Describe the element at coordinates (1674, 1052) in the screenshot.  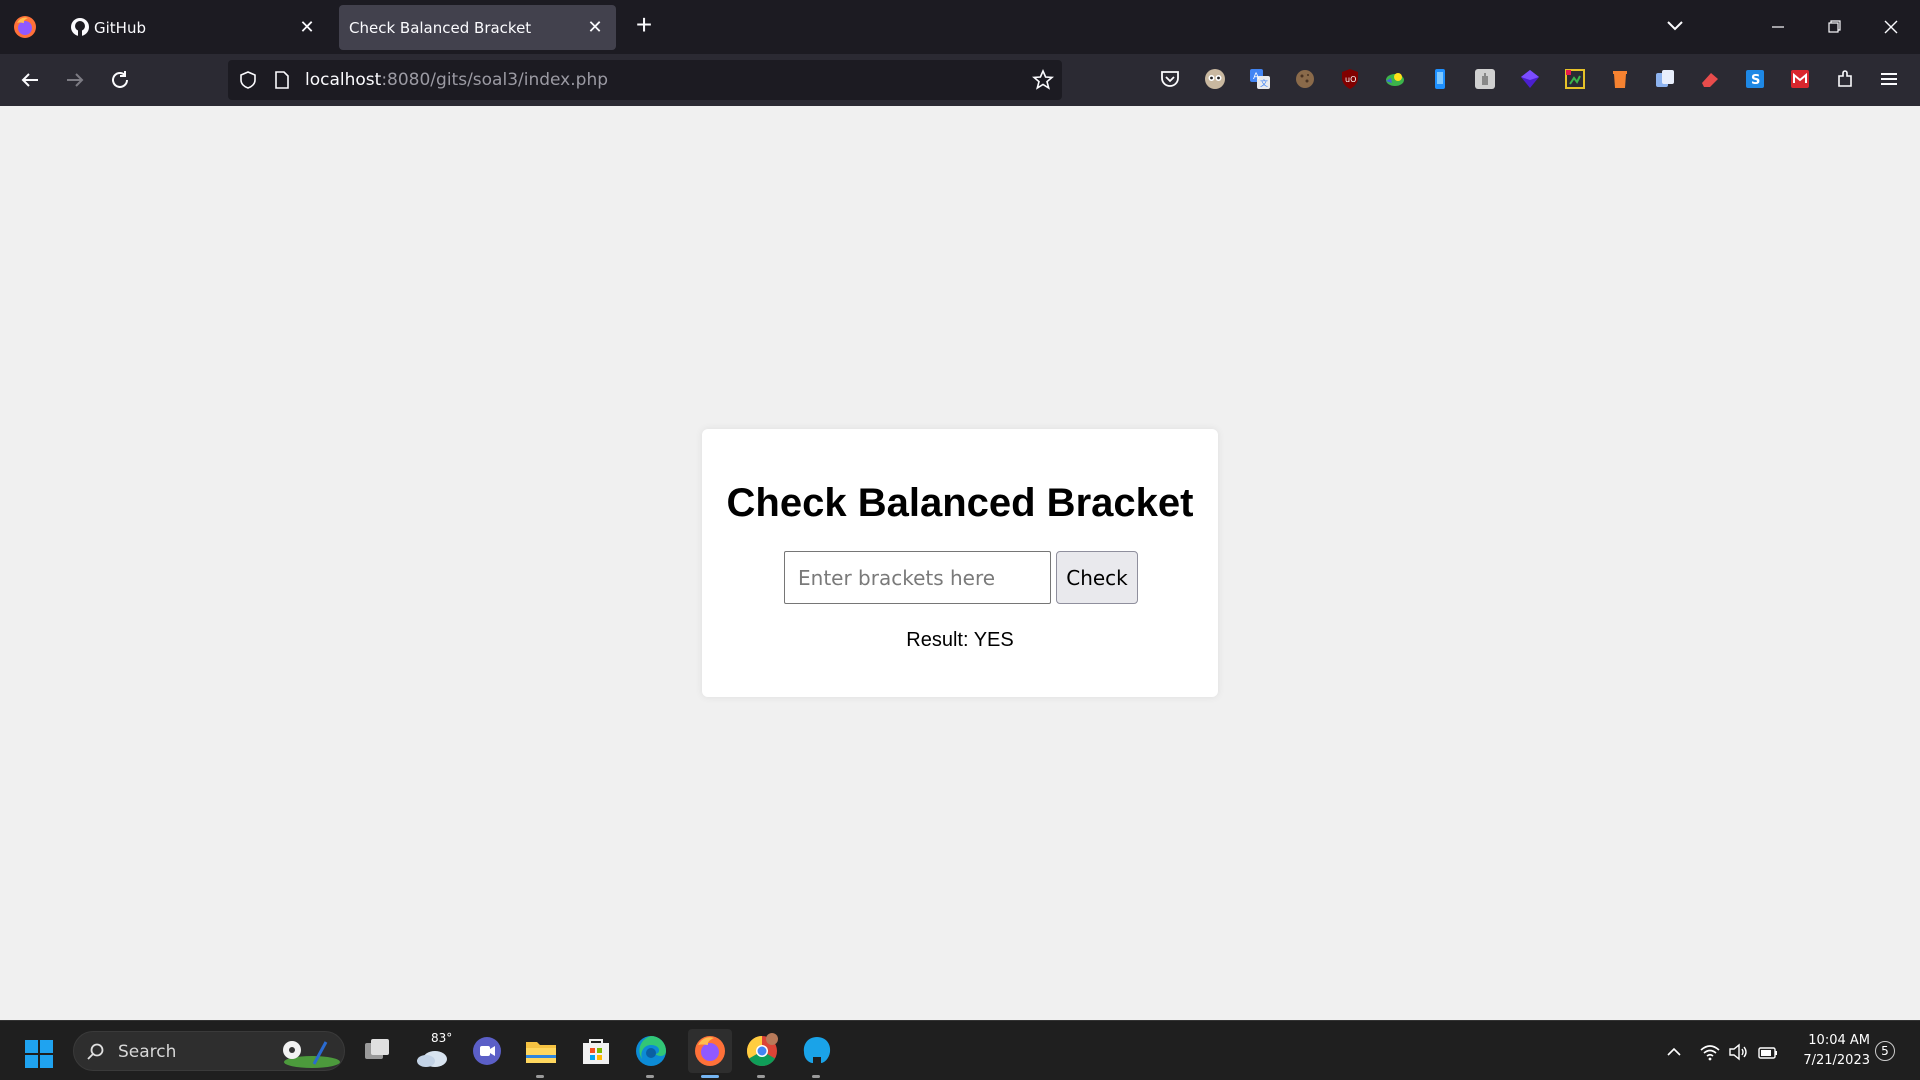
I see `chevron-up-icon` at that location.